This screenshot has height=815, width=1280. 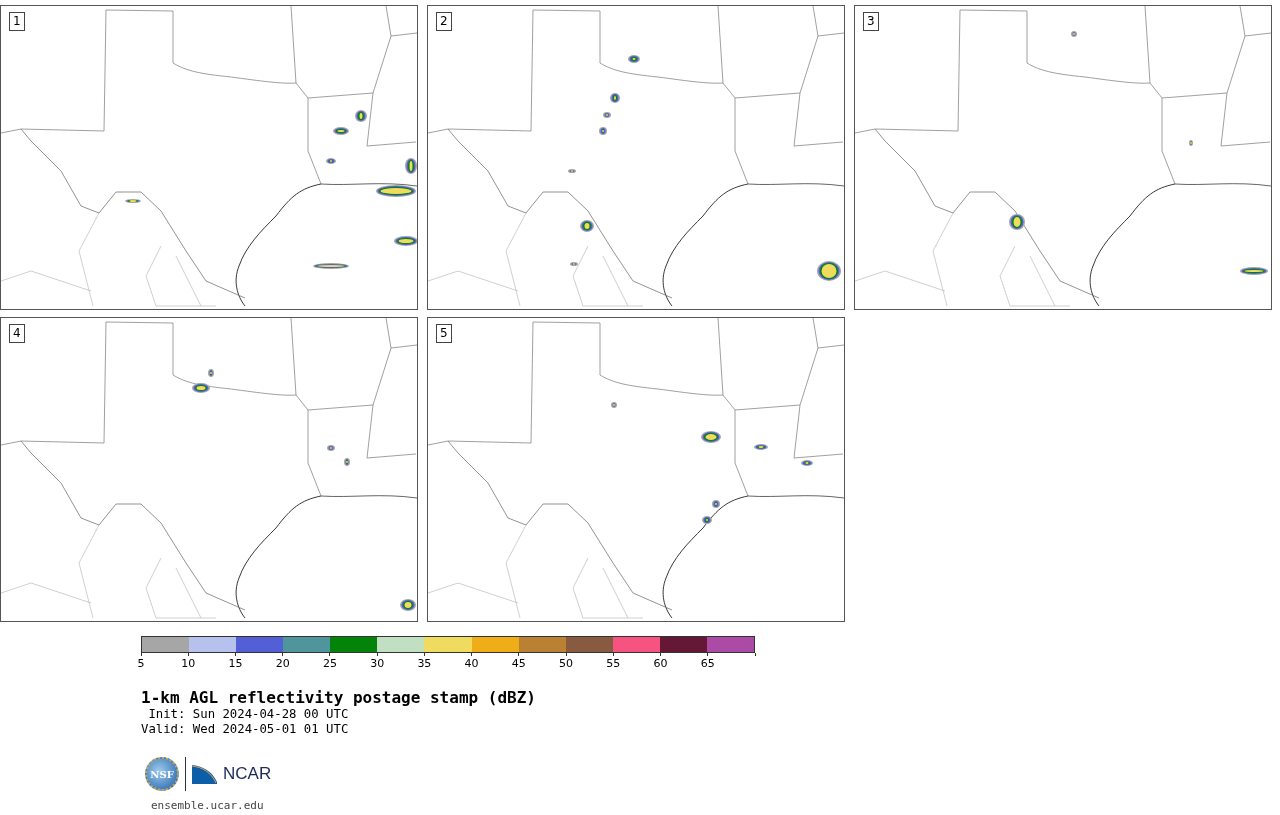 What do you see at coordinates (245, 729) in the screenshot?
I see `valid-time: Valid: Wed 2024-05-01 01 UTC` at bounding box center [245, 729].